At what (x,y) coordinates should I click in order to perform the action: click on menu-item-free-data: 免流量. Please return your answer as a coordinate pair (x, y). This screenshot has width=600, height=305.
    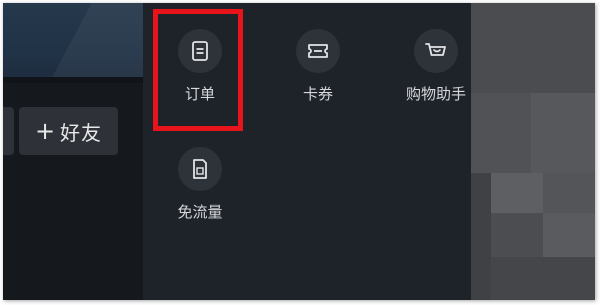
    Looking at the image, I should click on (200, 184).